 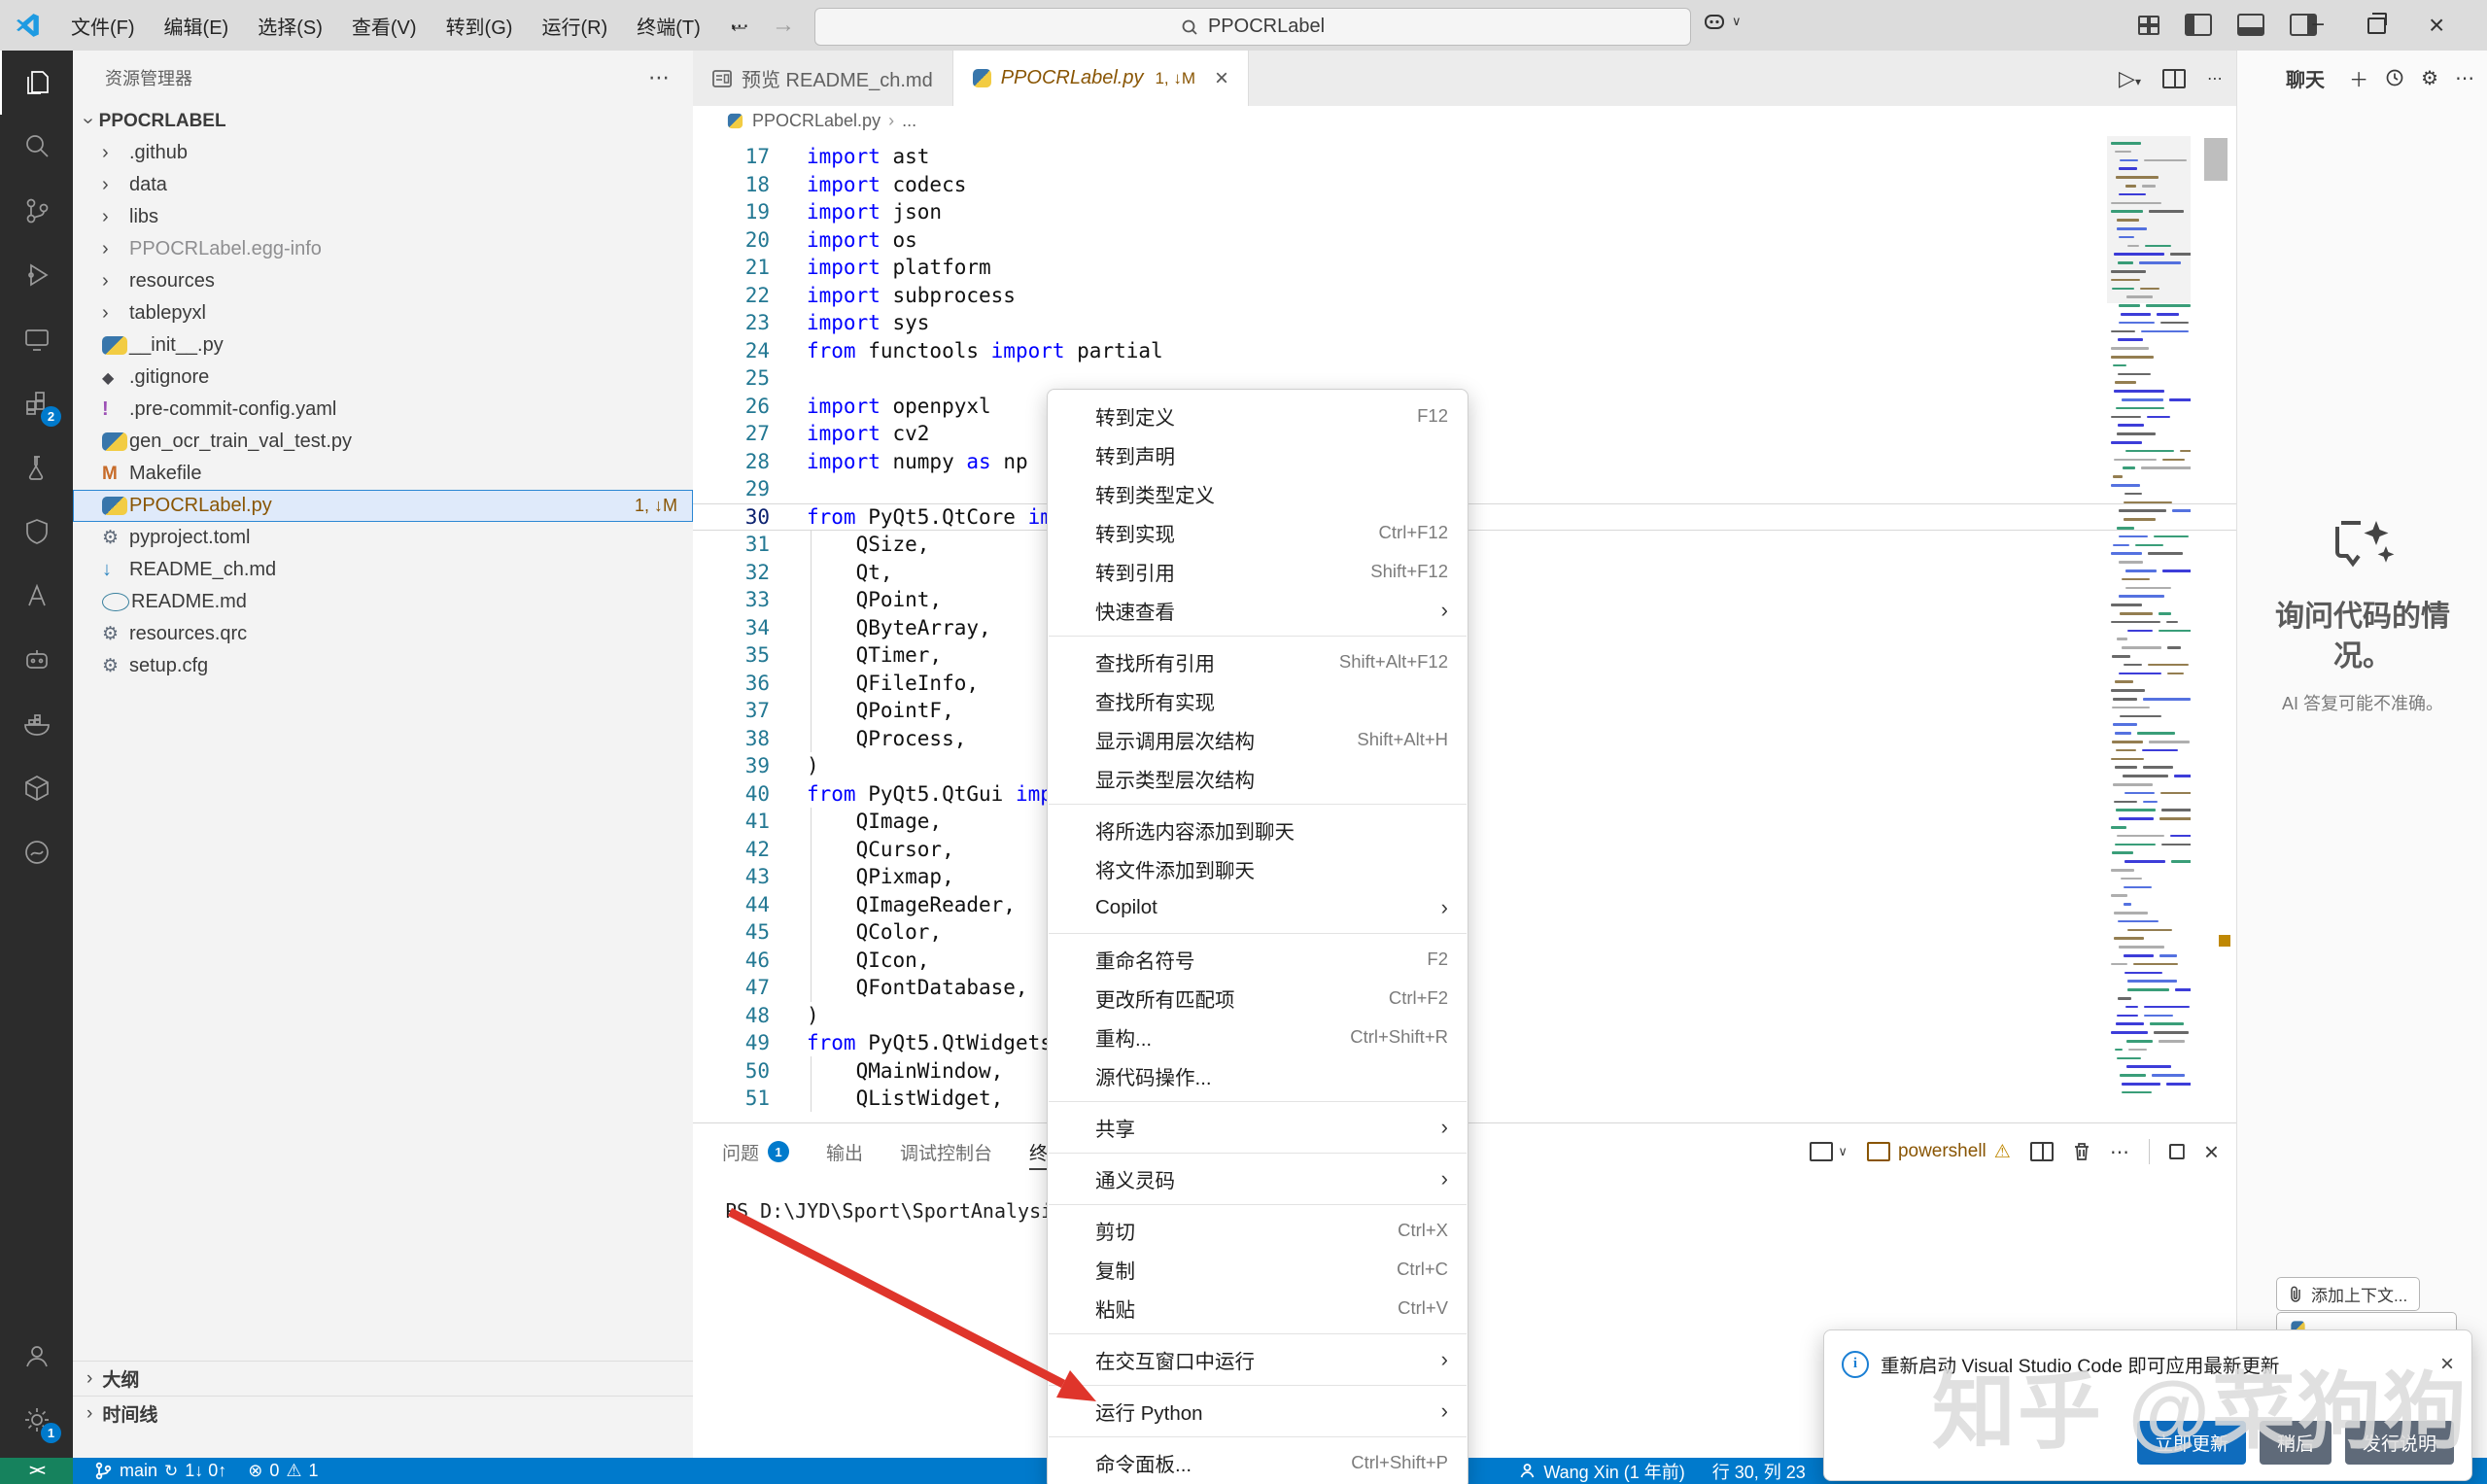 What do you see at coordinates (906, 1211) in the screenshot?
I see `terminal-prompt: PS D:\JYD\Sport\SportAnalysisPr` at bounding box center [906, 1211].